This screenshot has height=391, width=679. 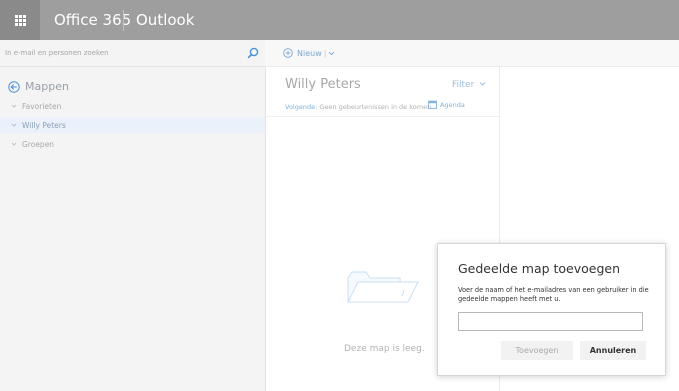 What do you see at coordinates (122, 53) in the screenshot?
I see `search-input` at bounding box center [122, 53].